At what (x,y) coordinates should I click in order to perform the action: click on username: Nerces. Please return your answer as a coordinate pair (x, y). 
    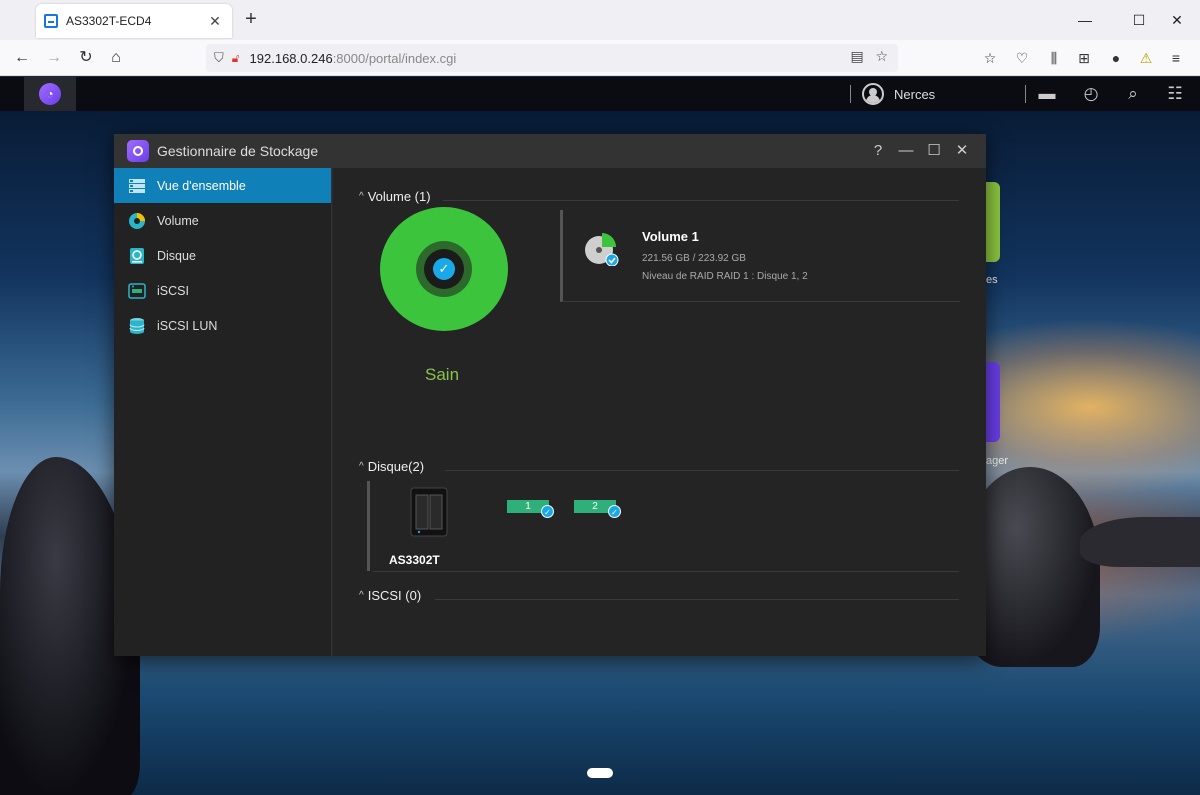
    Looking at the image, I should click on (914, 94).